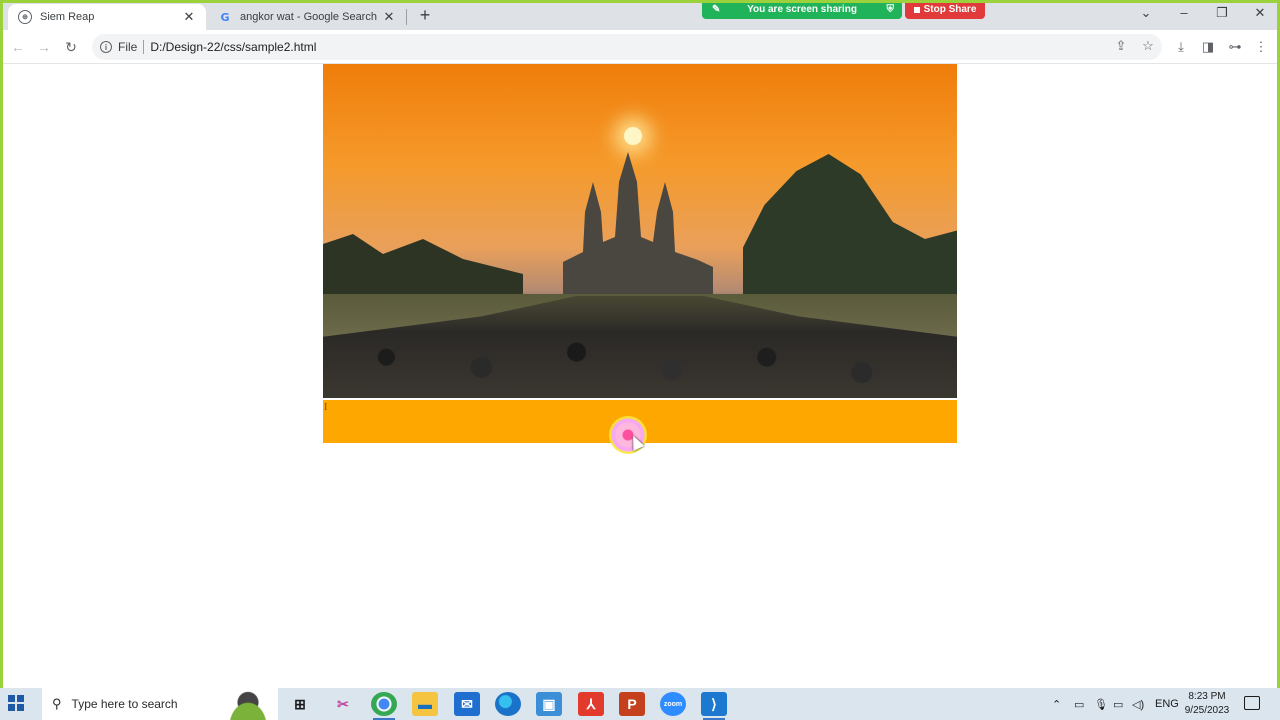 The image size is (1280, 720). I want to click on info-icon: i, so click(106, 47).